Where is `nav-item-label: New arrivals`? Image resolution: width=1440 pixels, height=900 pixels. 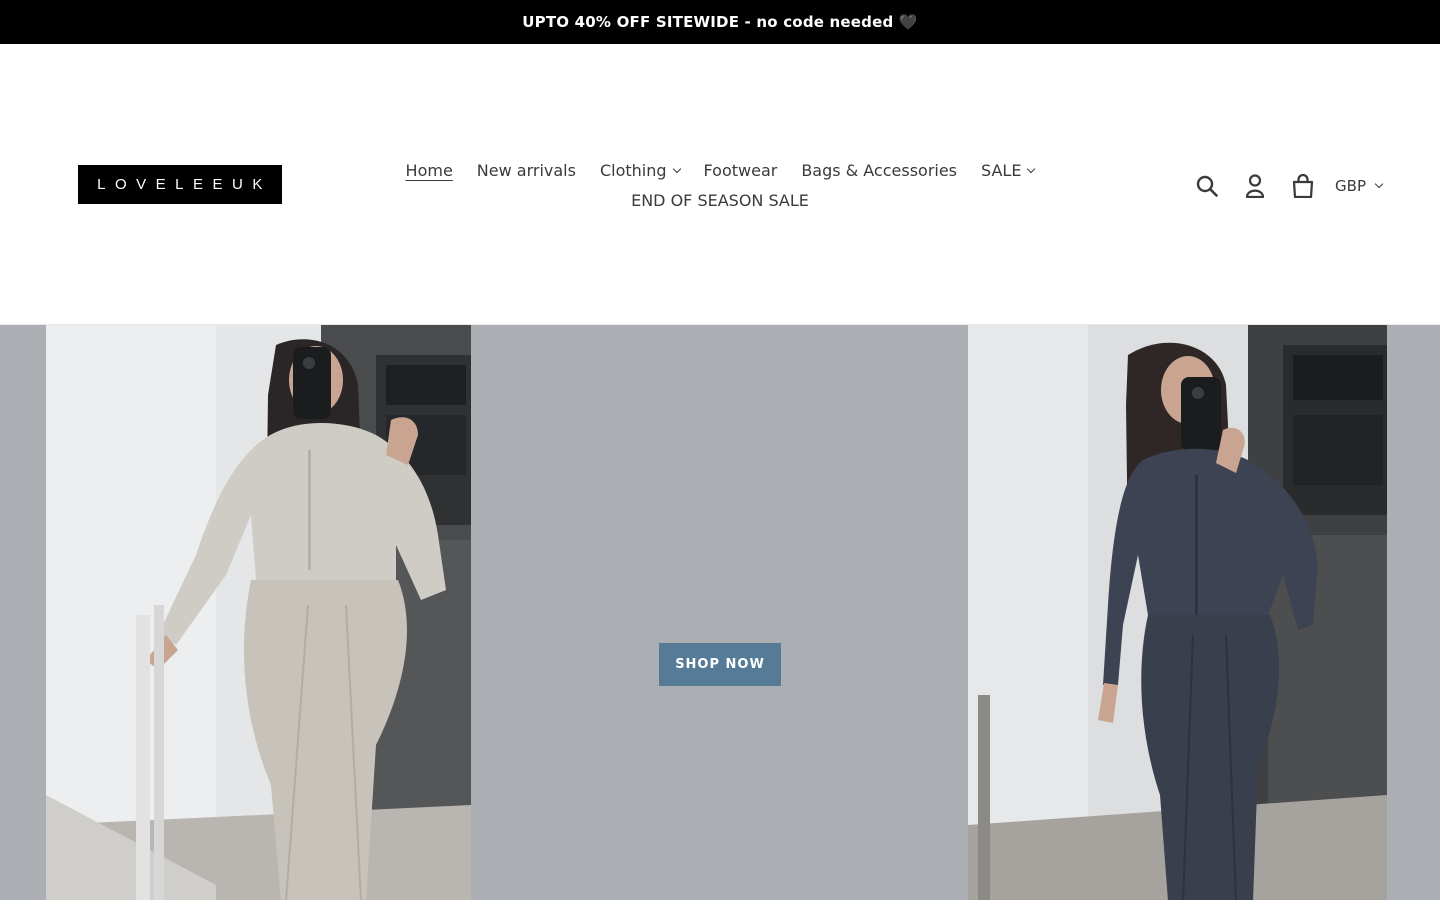 nav-item-label: New arrivals is located at coordinates (526, 170).